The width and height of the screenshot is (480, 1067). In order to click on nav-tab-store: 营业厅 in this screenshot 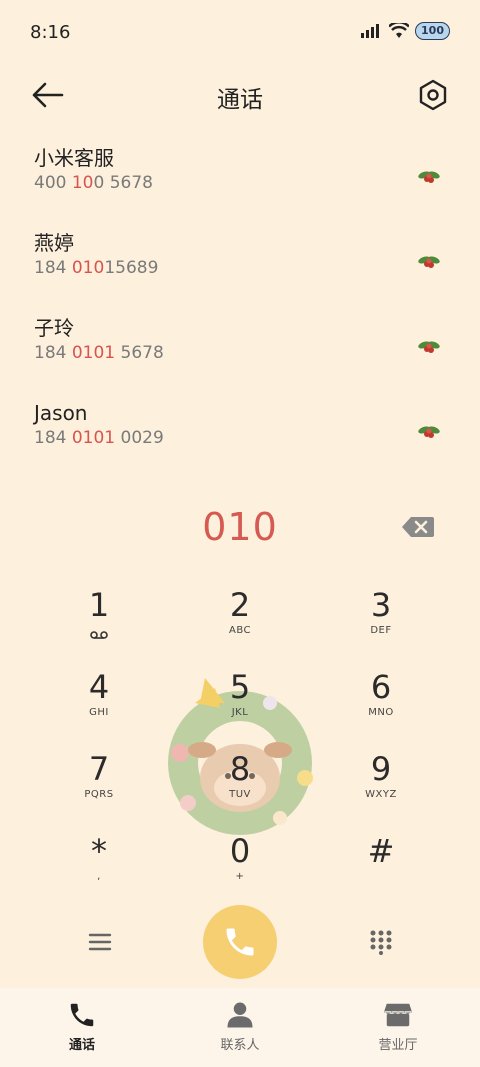, I will do `click(398, 1026)`.